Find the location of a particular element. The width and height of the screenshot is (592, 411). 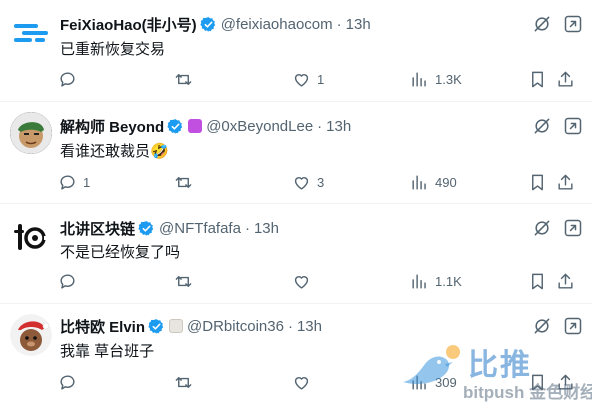

like-button: 3 is located at coordinates (308, 182).